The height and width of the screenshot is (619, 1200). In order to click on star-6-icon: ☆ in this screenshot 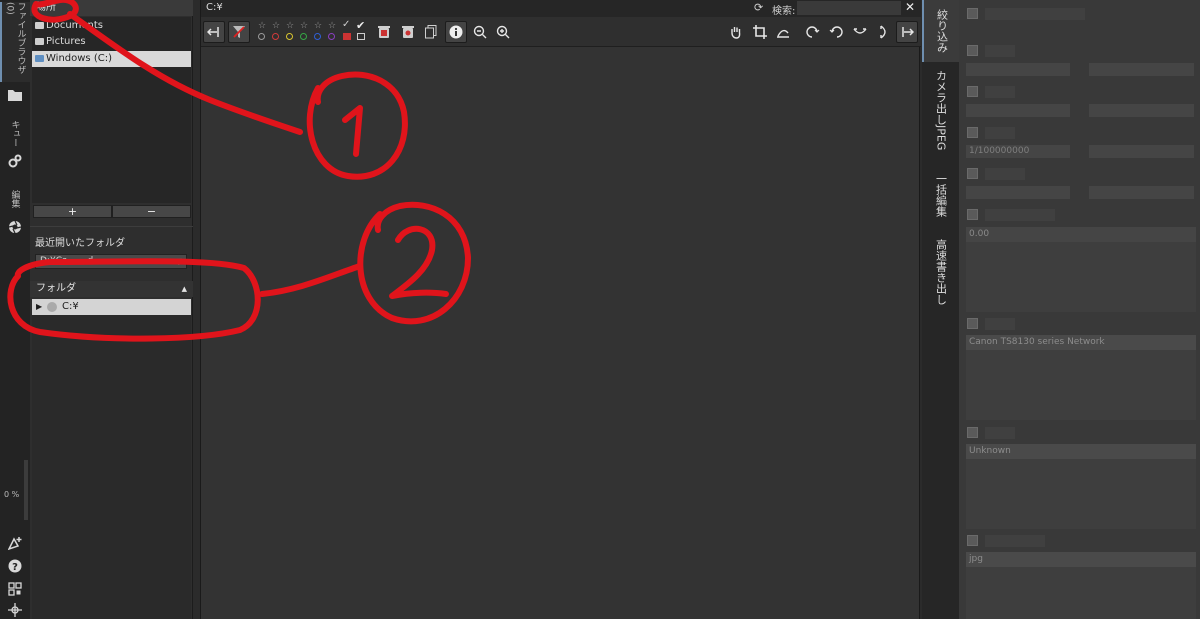, I will do `click(332, 26)`.